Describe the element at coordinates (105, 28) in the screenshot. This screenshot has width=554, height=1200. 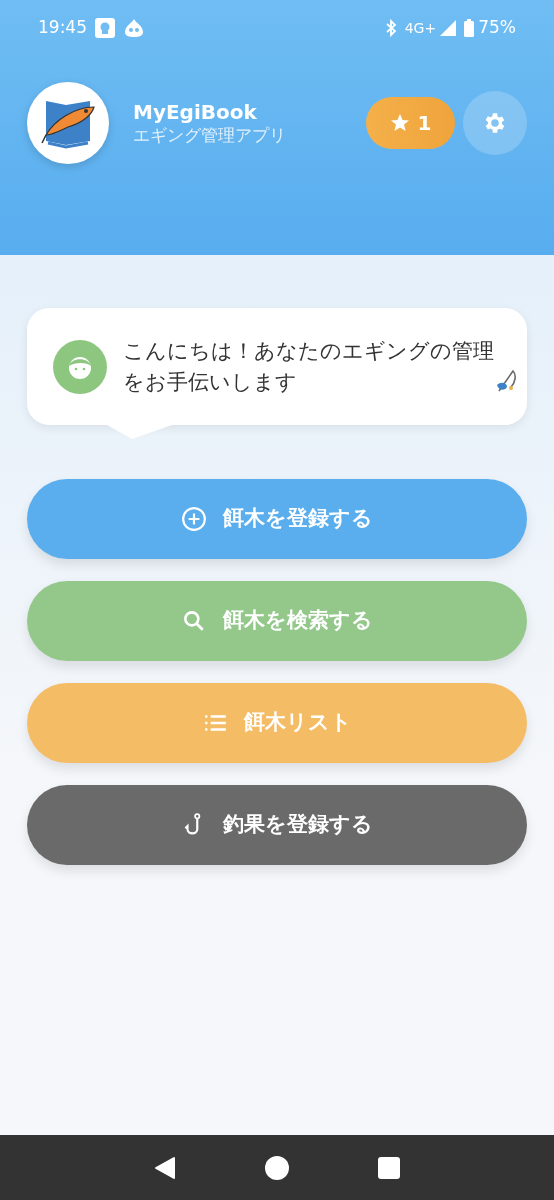
I see `app-notification-icon` at that location.